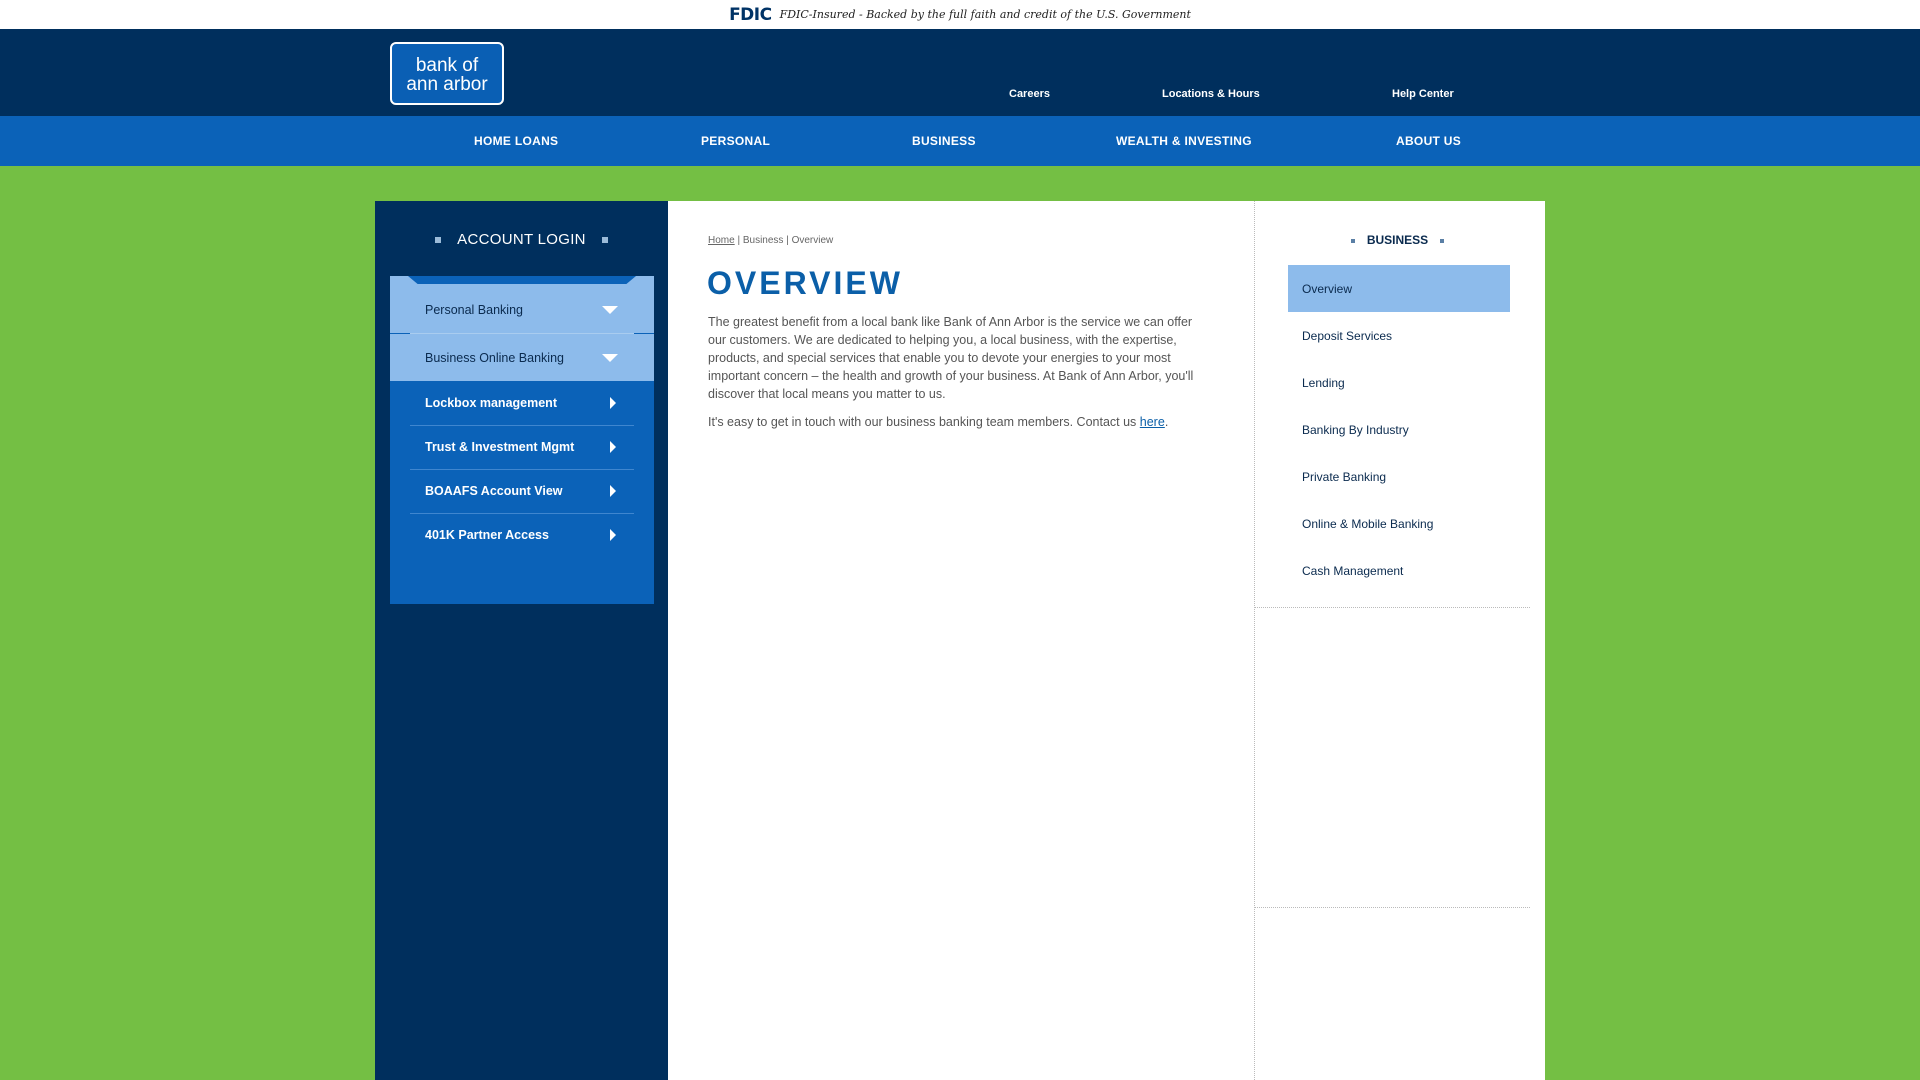 This screenshot has width=1920, height=1080. Describe the element at coordinates (735, 141) in the screenshot. I see `nav-personal: PERSONAL` at that location.